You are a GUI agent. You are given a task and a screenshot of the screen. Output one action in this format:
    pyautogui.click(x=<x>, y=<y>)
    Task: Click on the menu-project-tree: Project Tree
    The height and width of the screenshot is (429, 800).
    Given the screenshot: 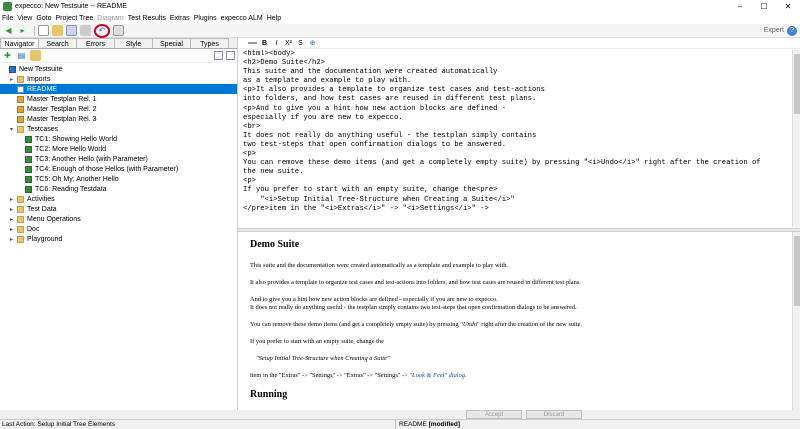 What is the action you would take?
    pyautogui.click(x=75, y=18)
    